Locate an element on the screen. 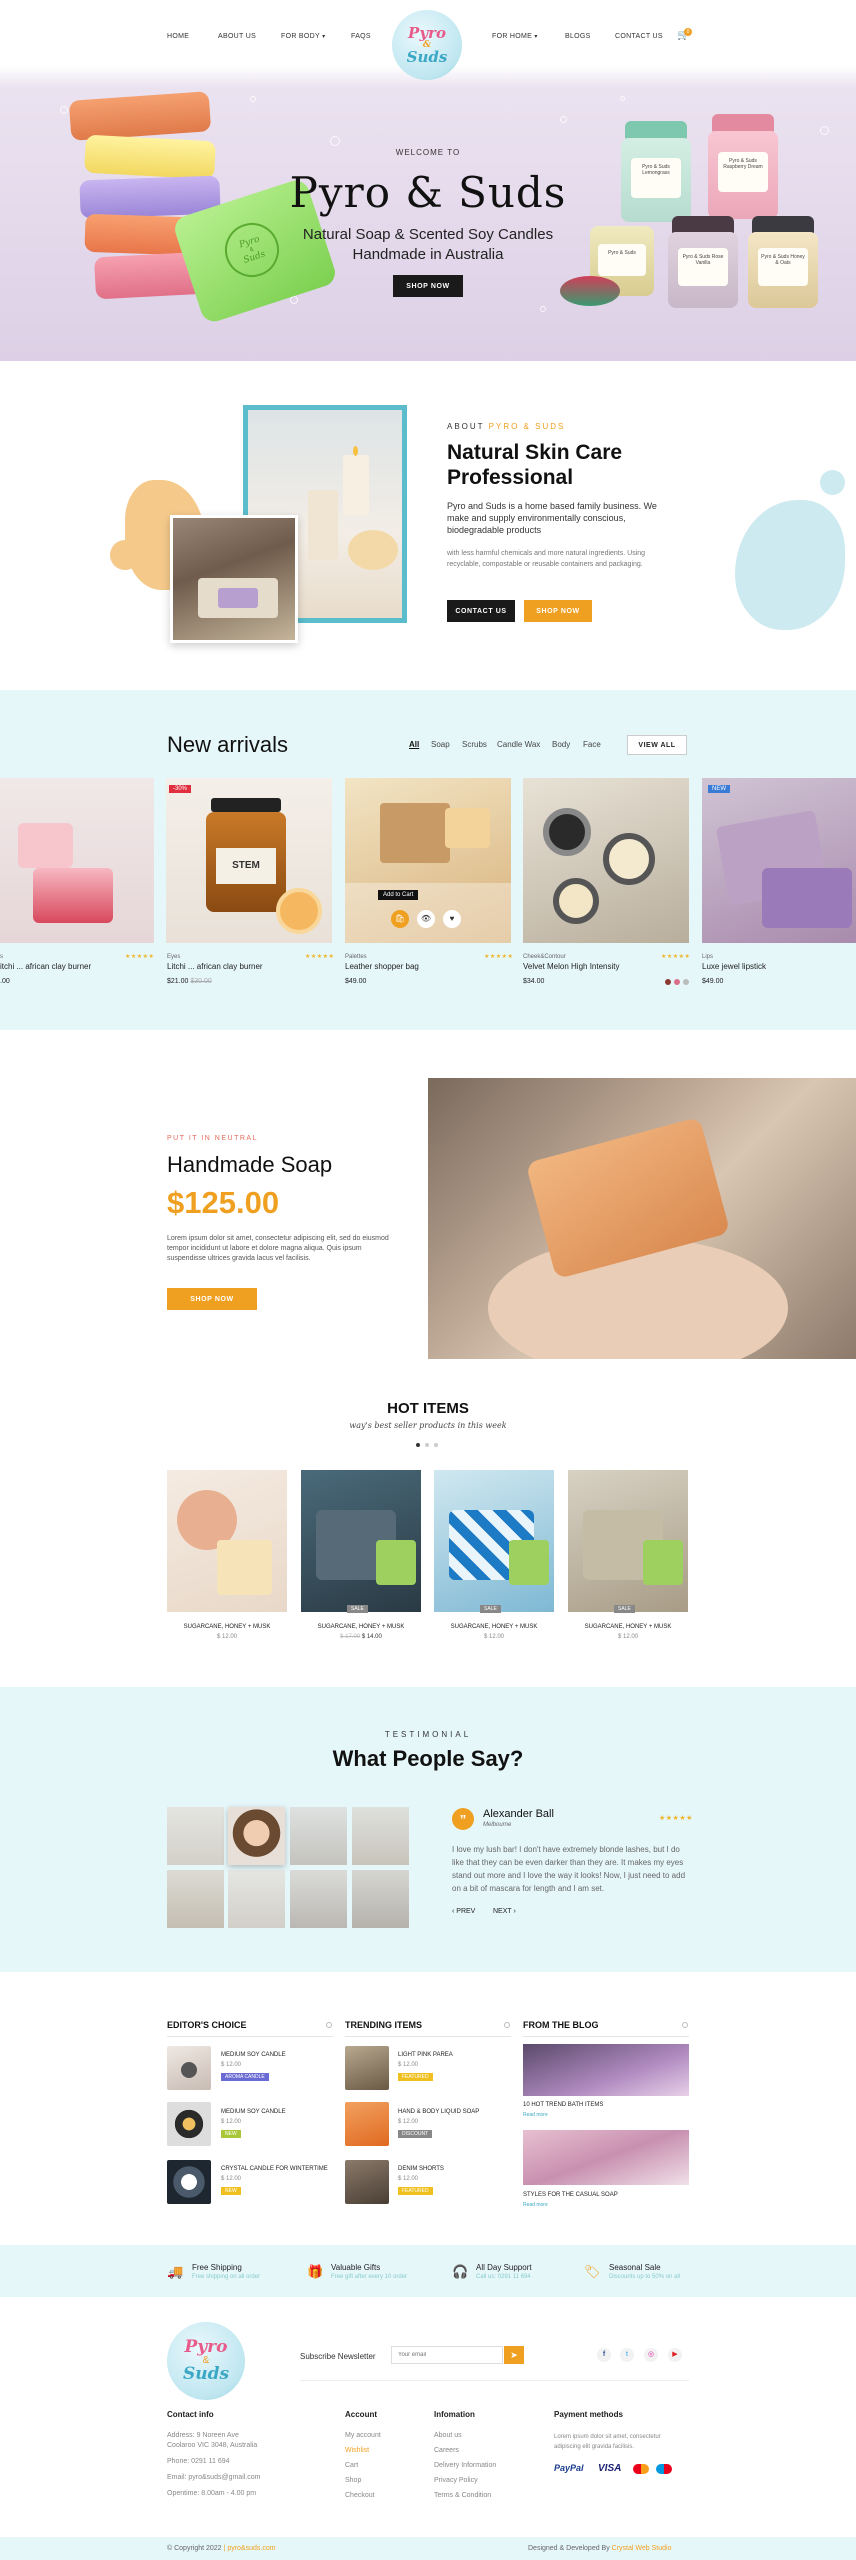  nav-faqs: FAQS is located at coordinates (361, 36).